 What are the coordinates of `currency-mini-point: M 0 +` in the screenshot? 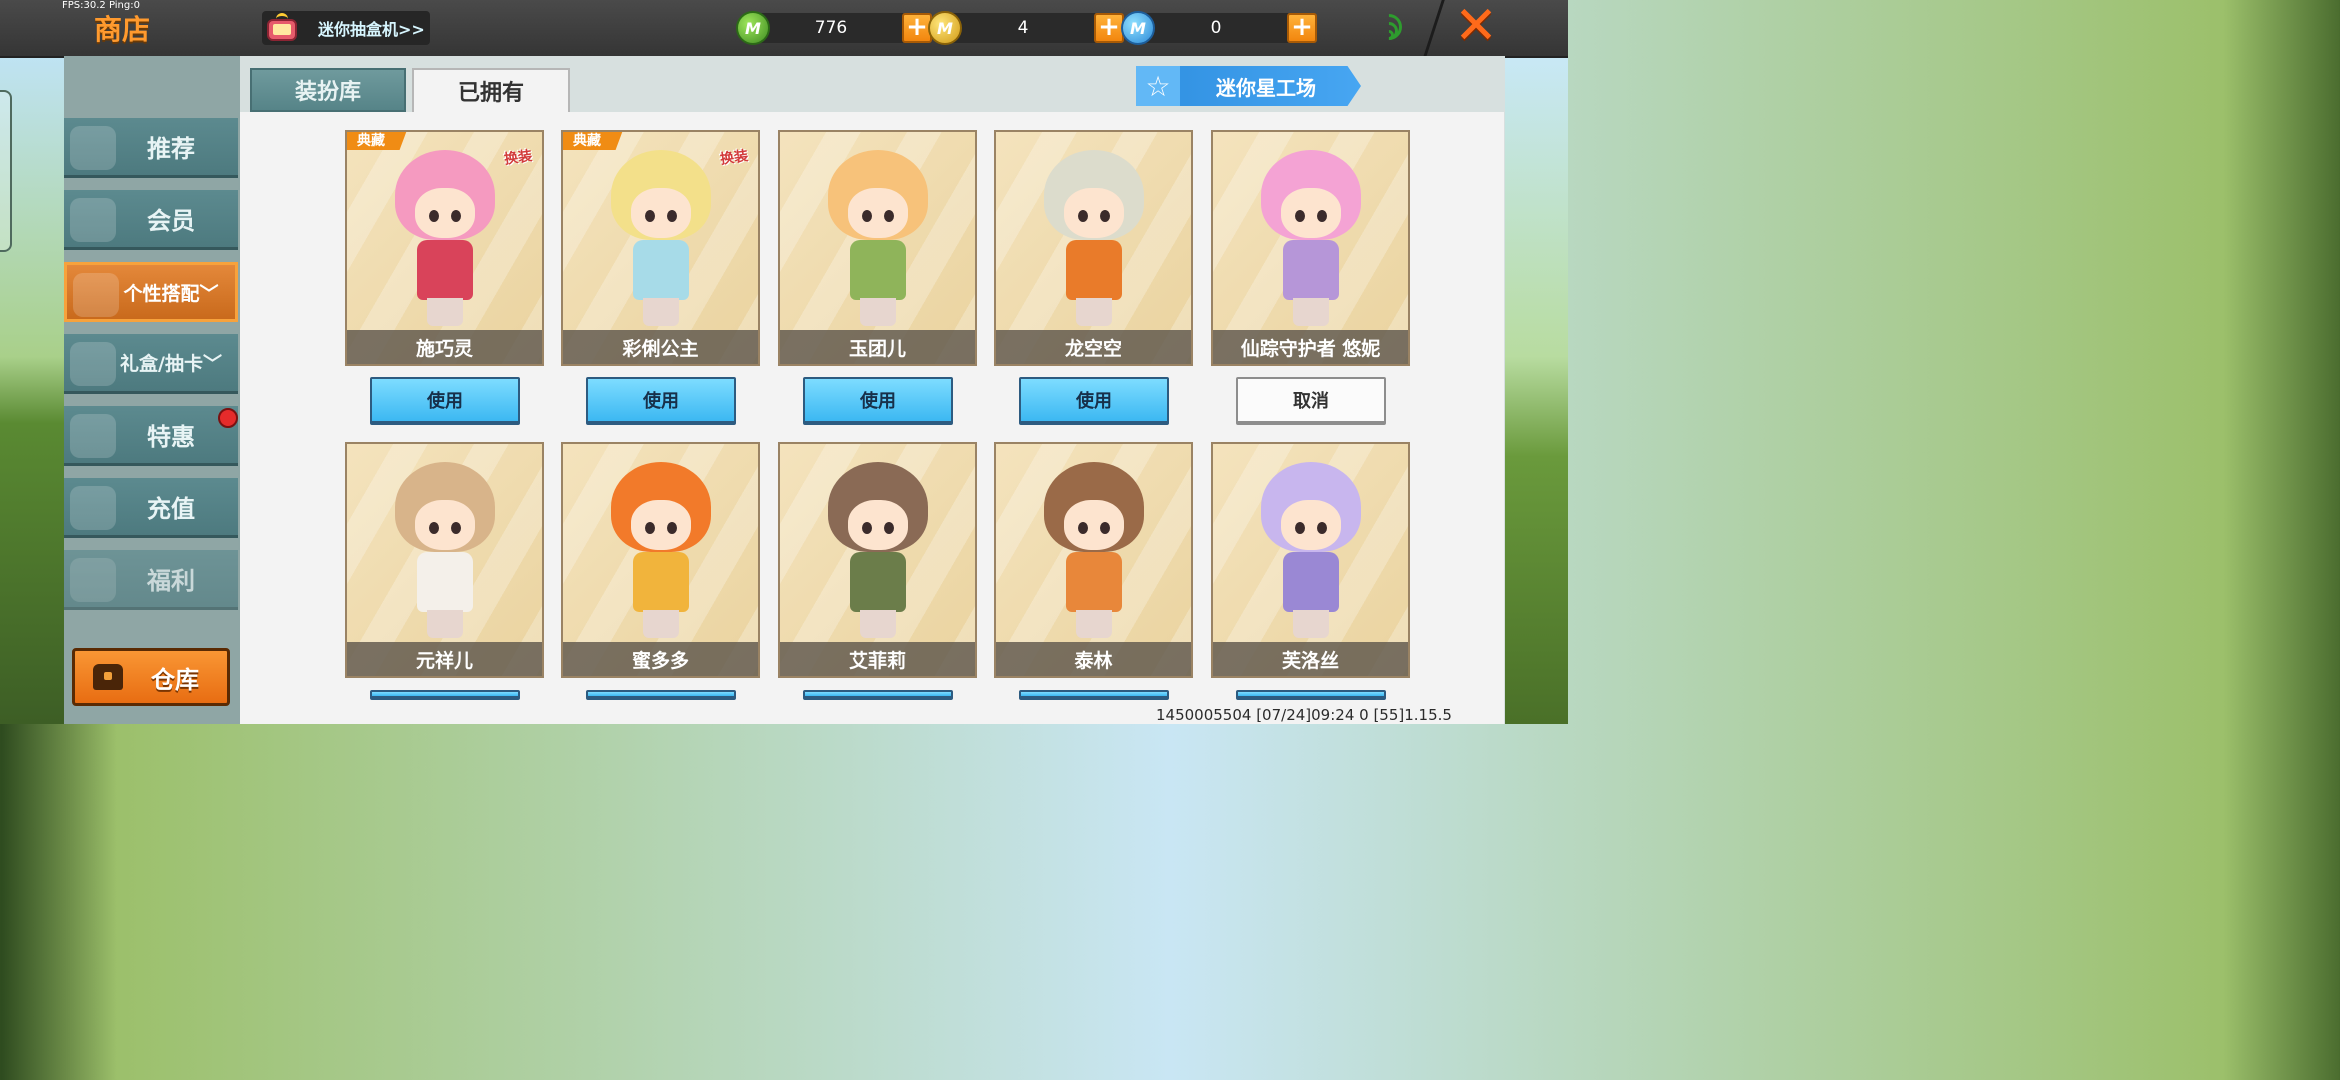 It's located at (1219, 28).